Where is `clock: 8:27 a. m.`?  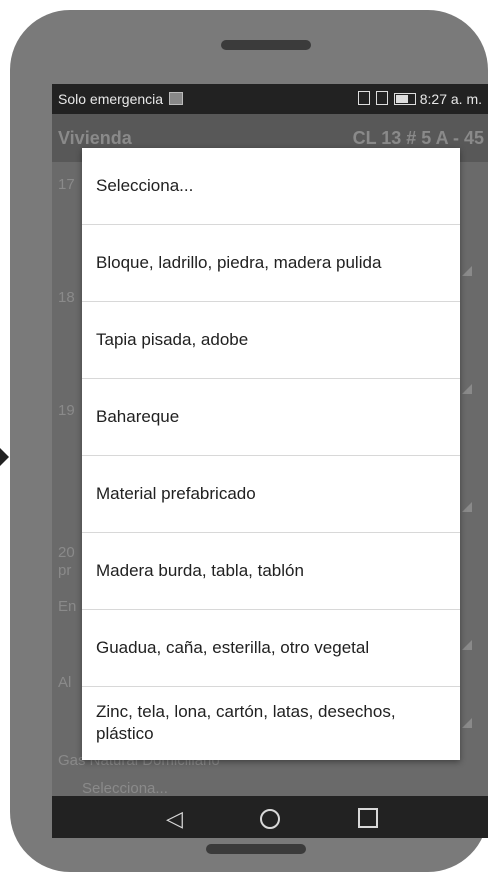 clock: 8:27 a. m. is located at coordinates (450, 99).